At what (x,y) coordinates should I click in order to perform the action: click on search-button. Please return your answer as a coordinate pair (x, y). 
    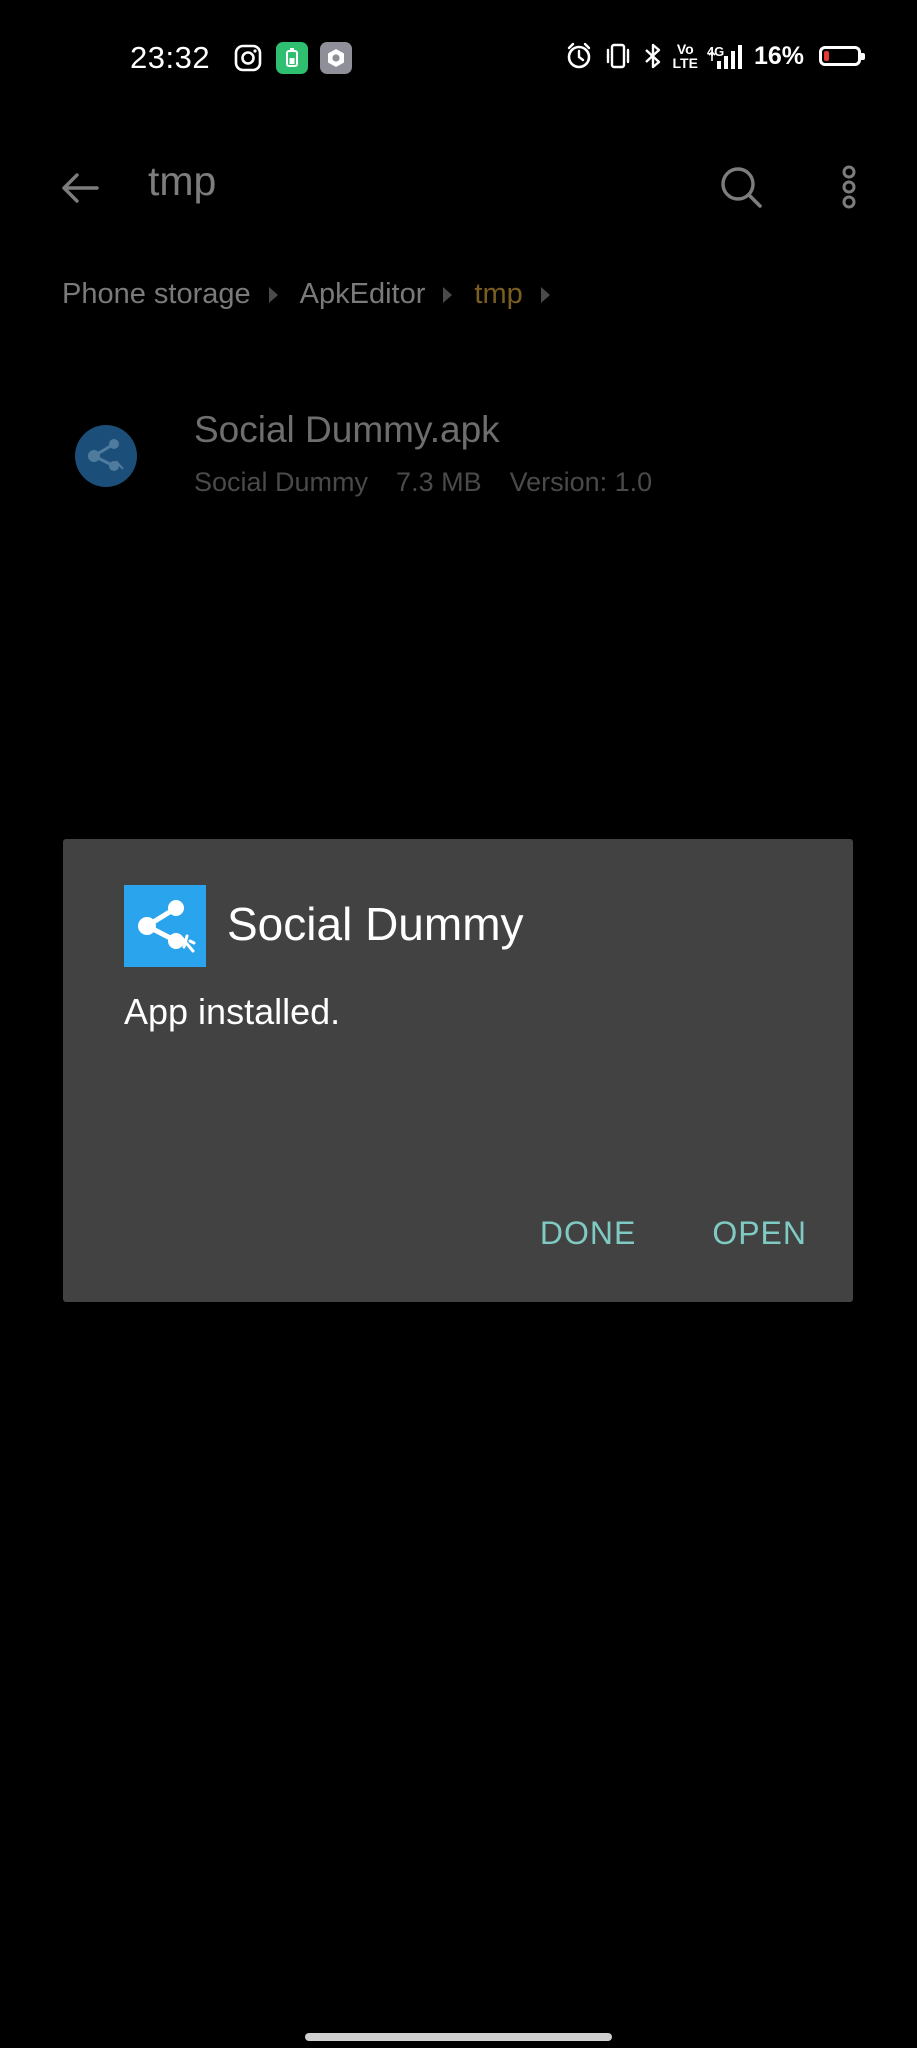
    Looking at the image, I should click on (741, 187).